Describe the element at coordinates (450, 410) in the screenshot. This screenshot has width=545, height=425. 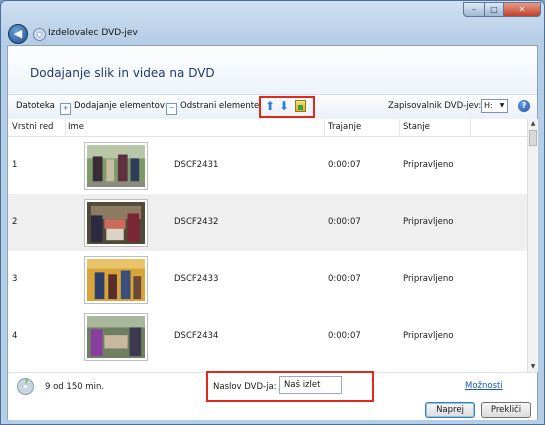
I see `next-button: Naprej` at that location.